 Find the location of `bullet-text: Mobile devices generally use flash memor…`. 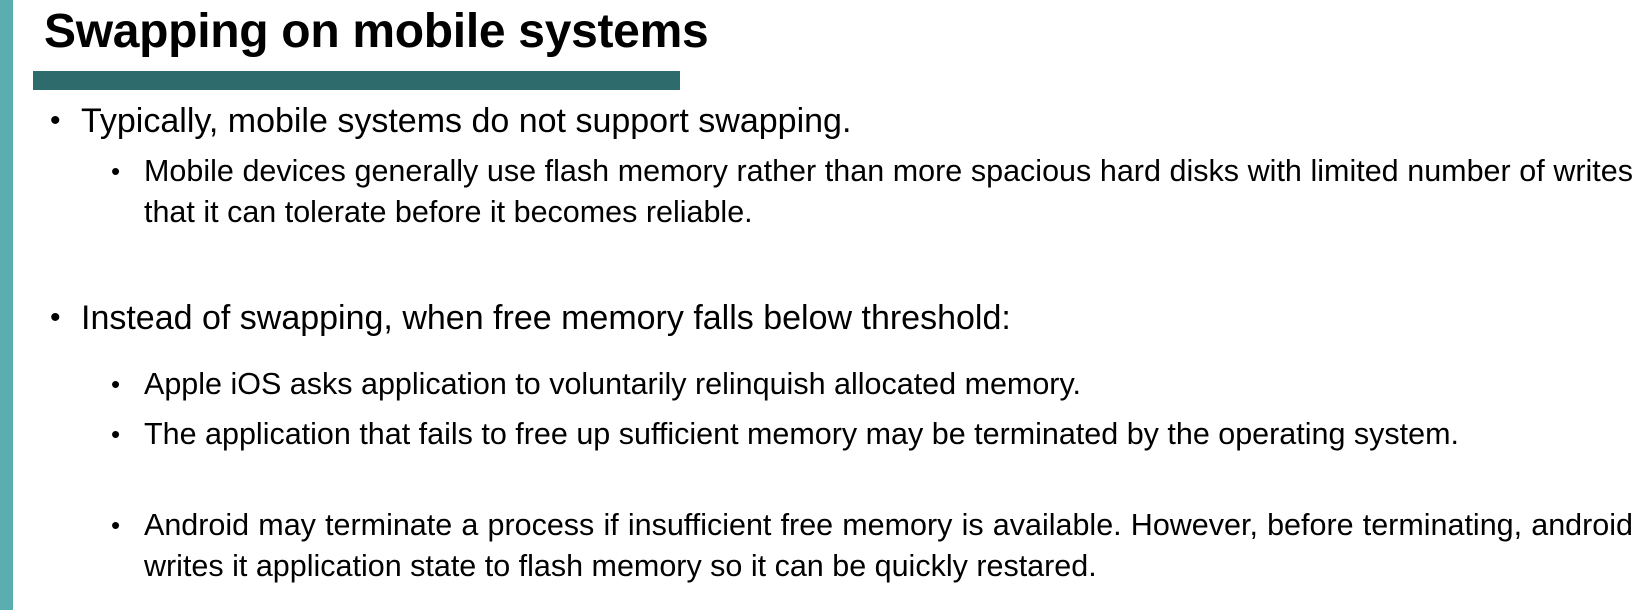

bullet-text: Mobile devices generally use flash memor… is located at coordinates (888, 191).